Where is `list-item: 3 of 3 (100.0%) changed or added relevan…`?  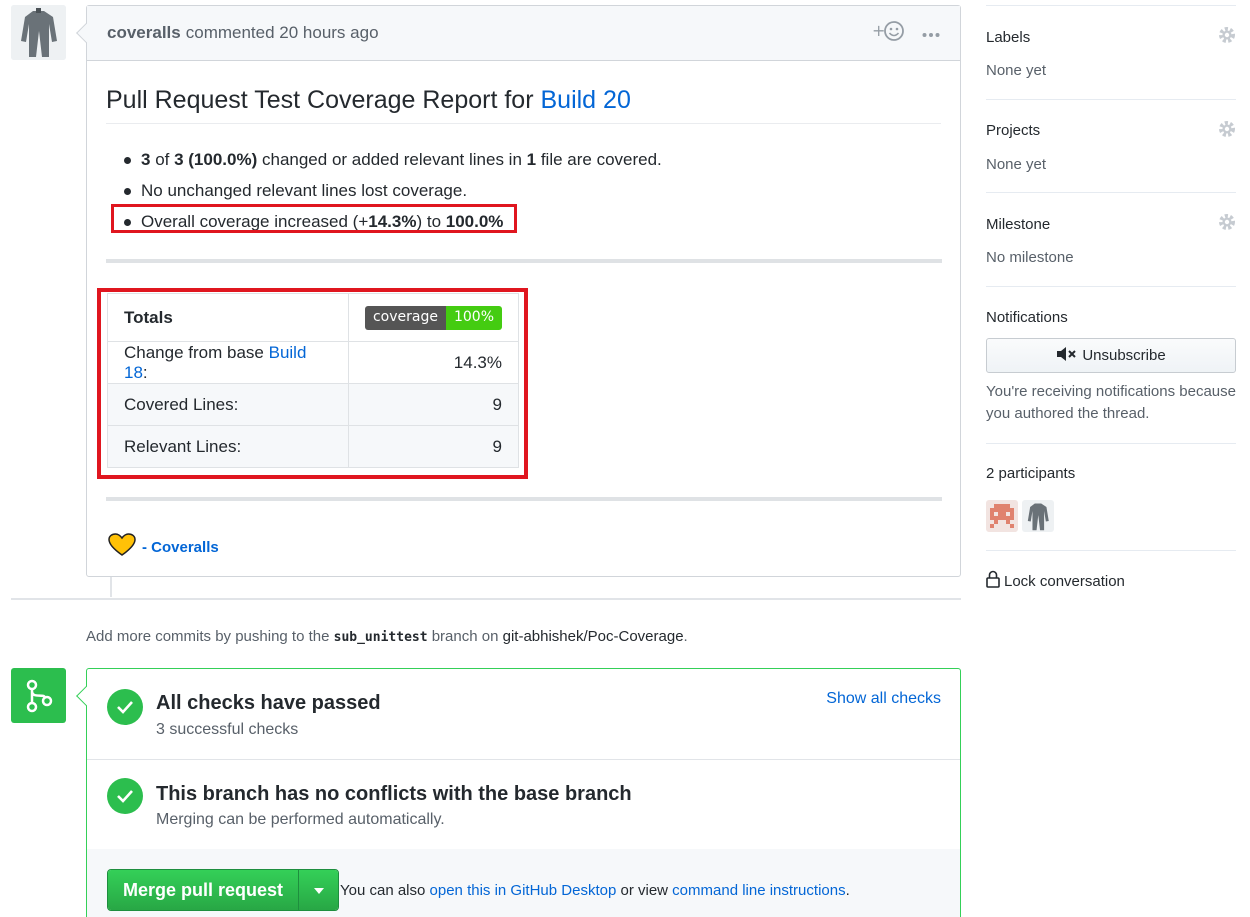
list-item: 3 of 3 (100.0%) changed or added relevan… is located at coordinates (532, 159).